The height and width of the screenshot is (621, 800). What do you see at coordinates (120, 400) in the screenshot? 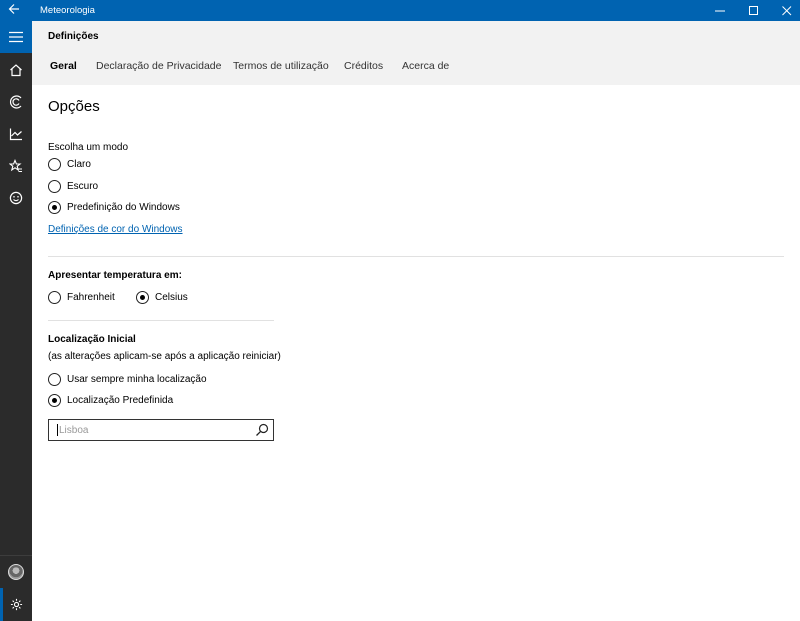
I see `radio-label: Localização Predefinida` at bounding box center [120, 400].